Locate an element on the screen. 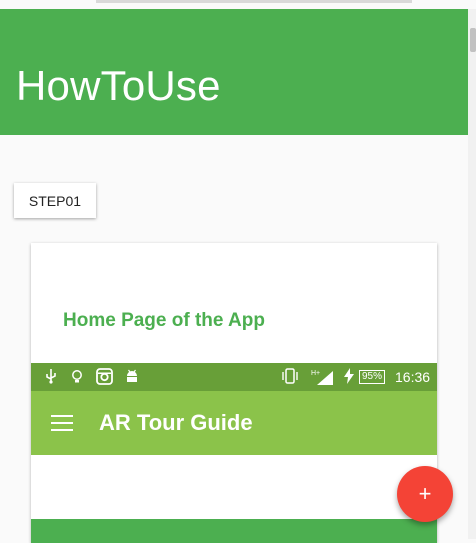 The image size is (476, 543). page-title: HowToUse is located at coordinates (118, 85).